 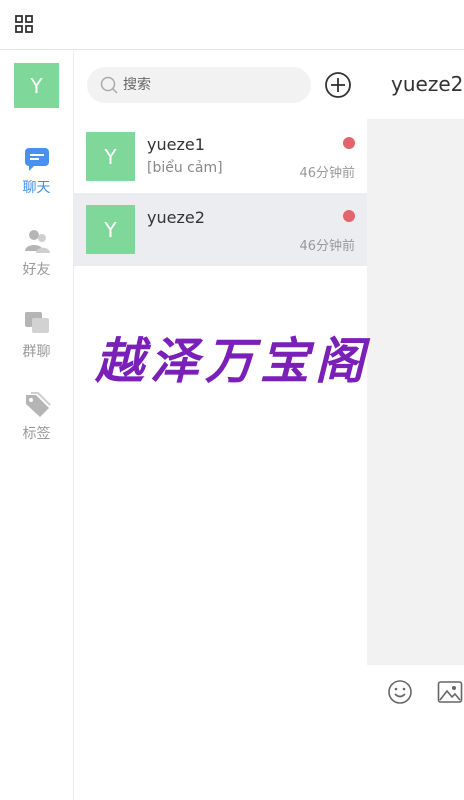 What do you see at coordinates (220, 156) in the screenshot?
I see `conversation-item-yueze1: Y yueze1 [biểu cảm] 46分钟前` at bounding box center [220, 156].